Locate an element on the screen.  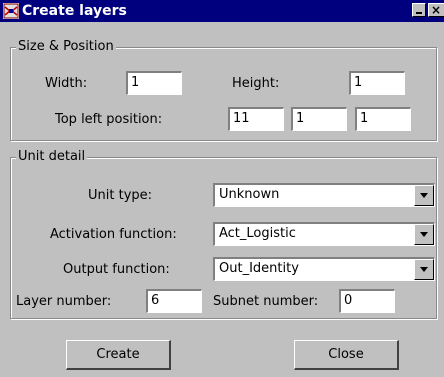
output-function-select: Out_Identity is located at coordinates (324, 269).